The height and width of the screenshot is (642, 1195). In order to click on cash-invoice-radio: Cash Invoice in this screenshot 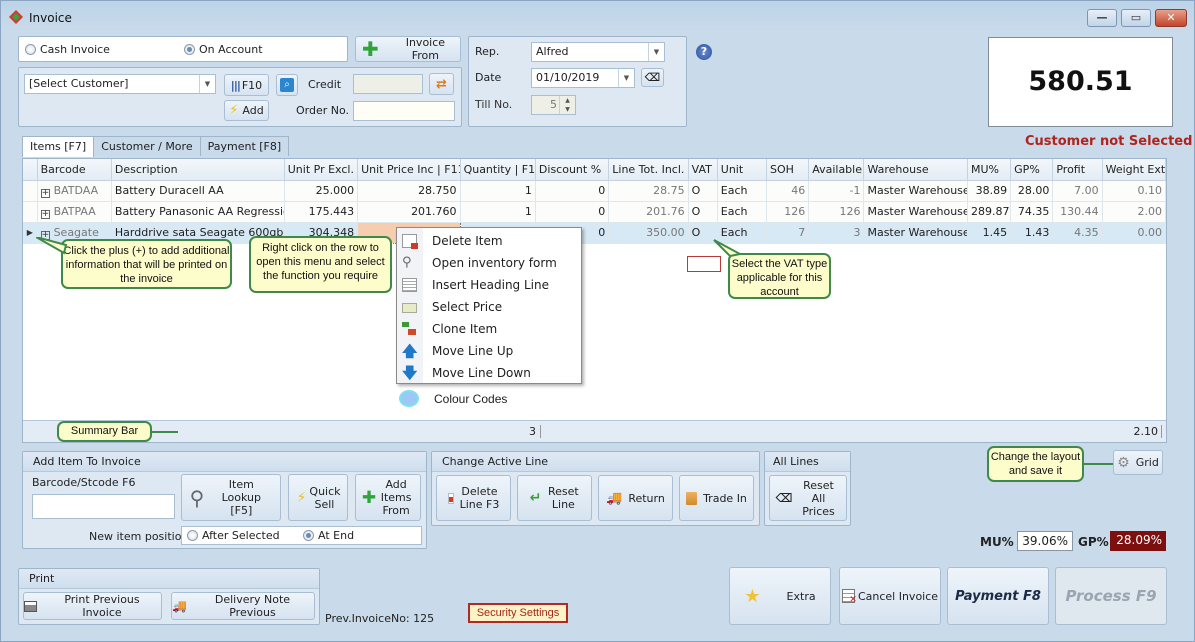, I will do `click(67, 49)`.